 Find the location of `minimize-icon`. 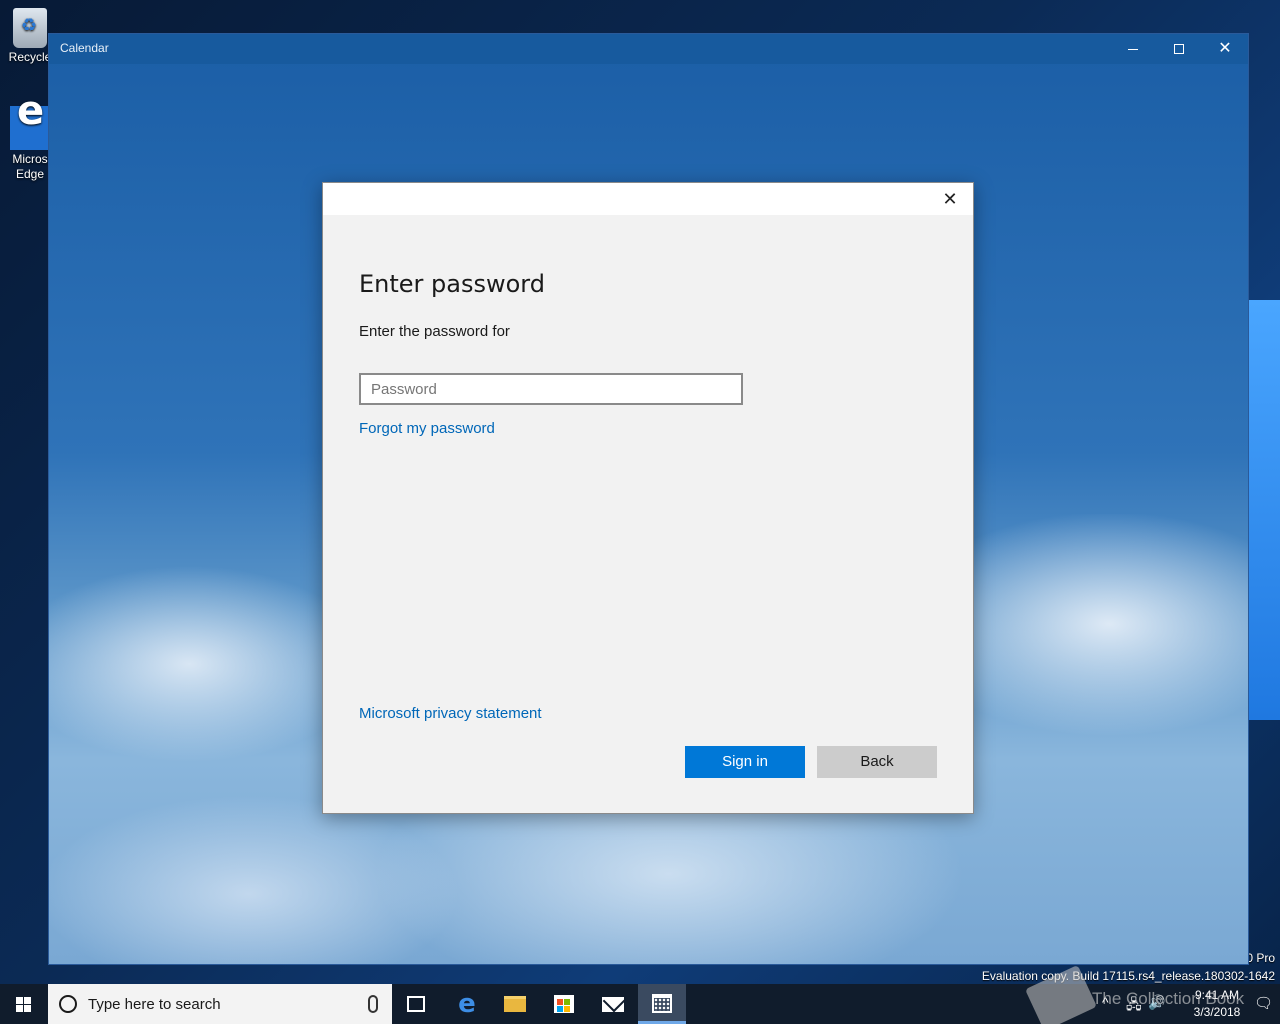

minimize-icon is located at coordinates (1133, 49).